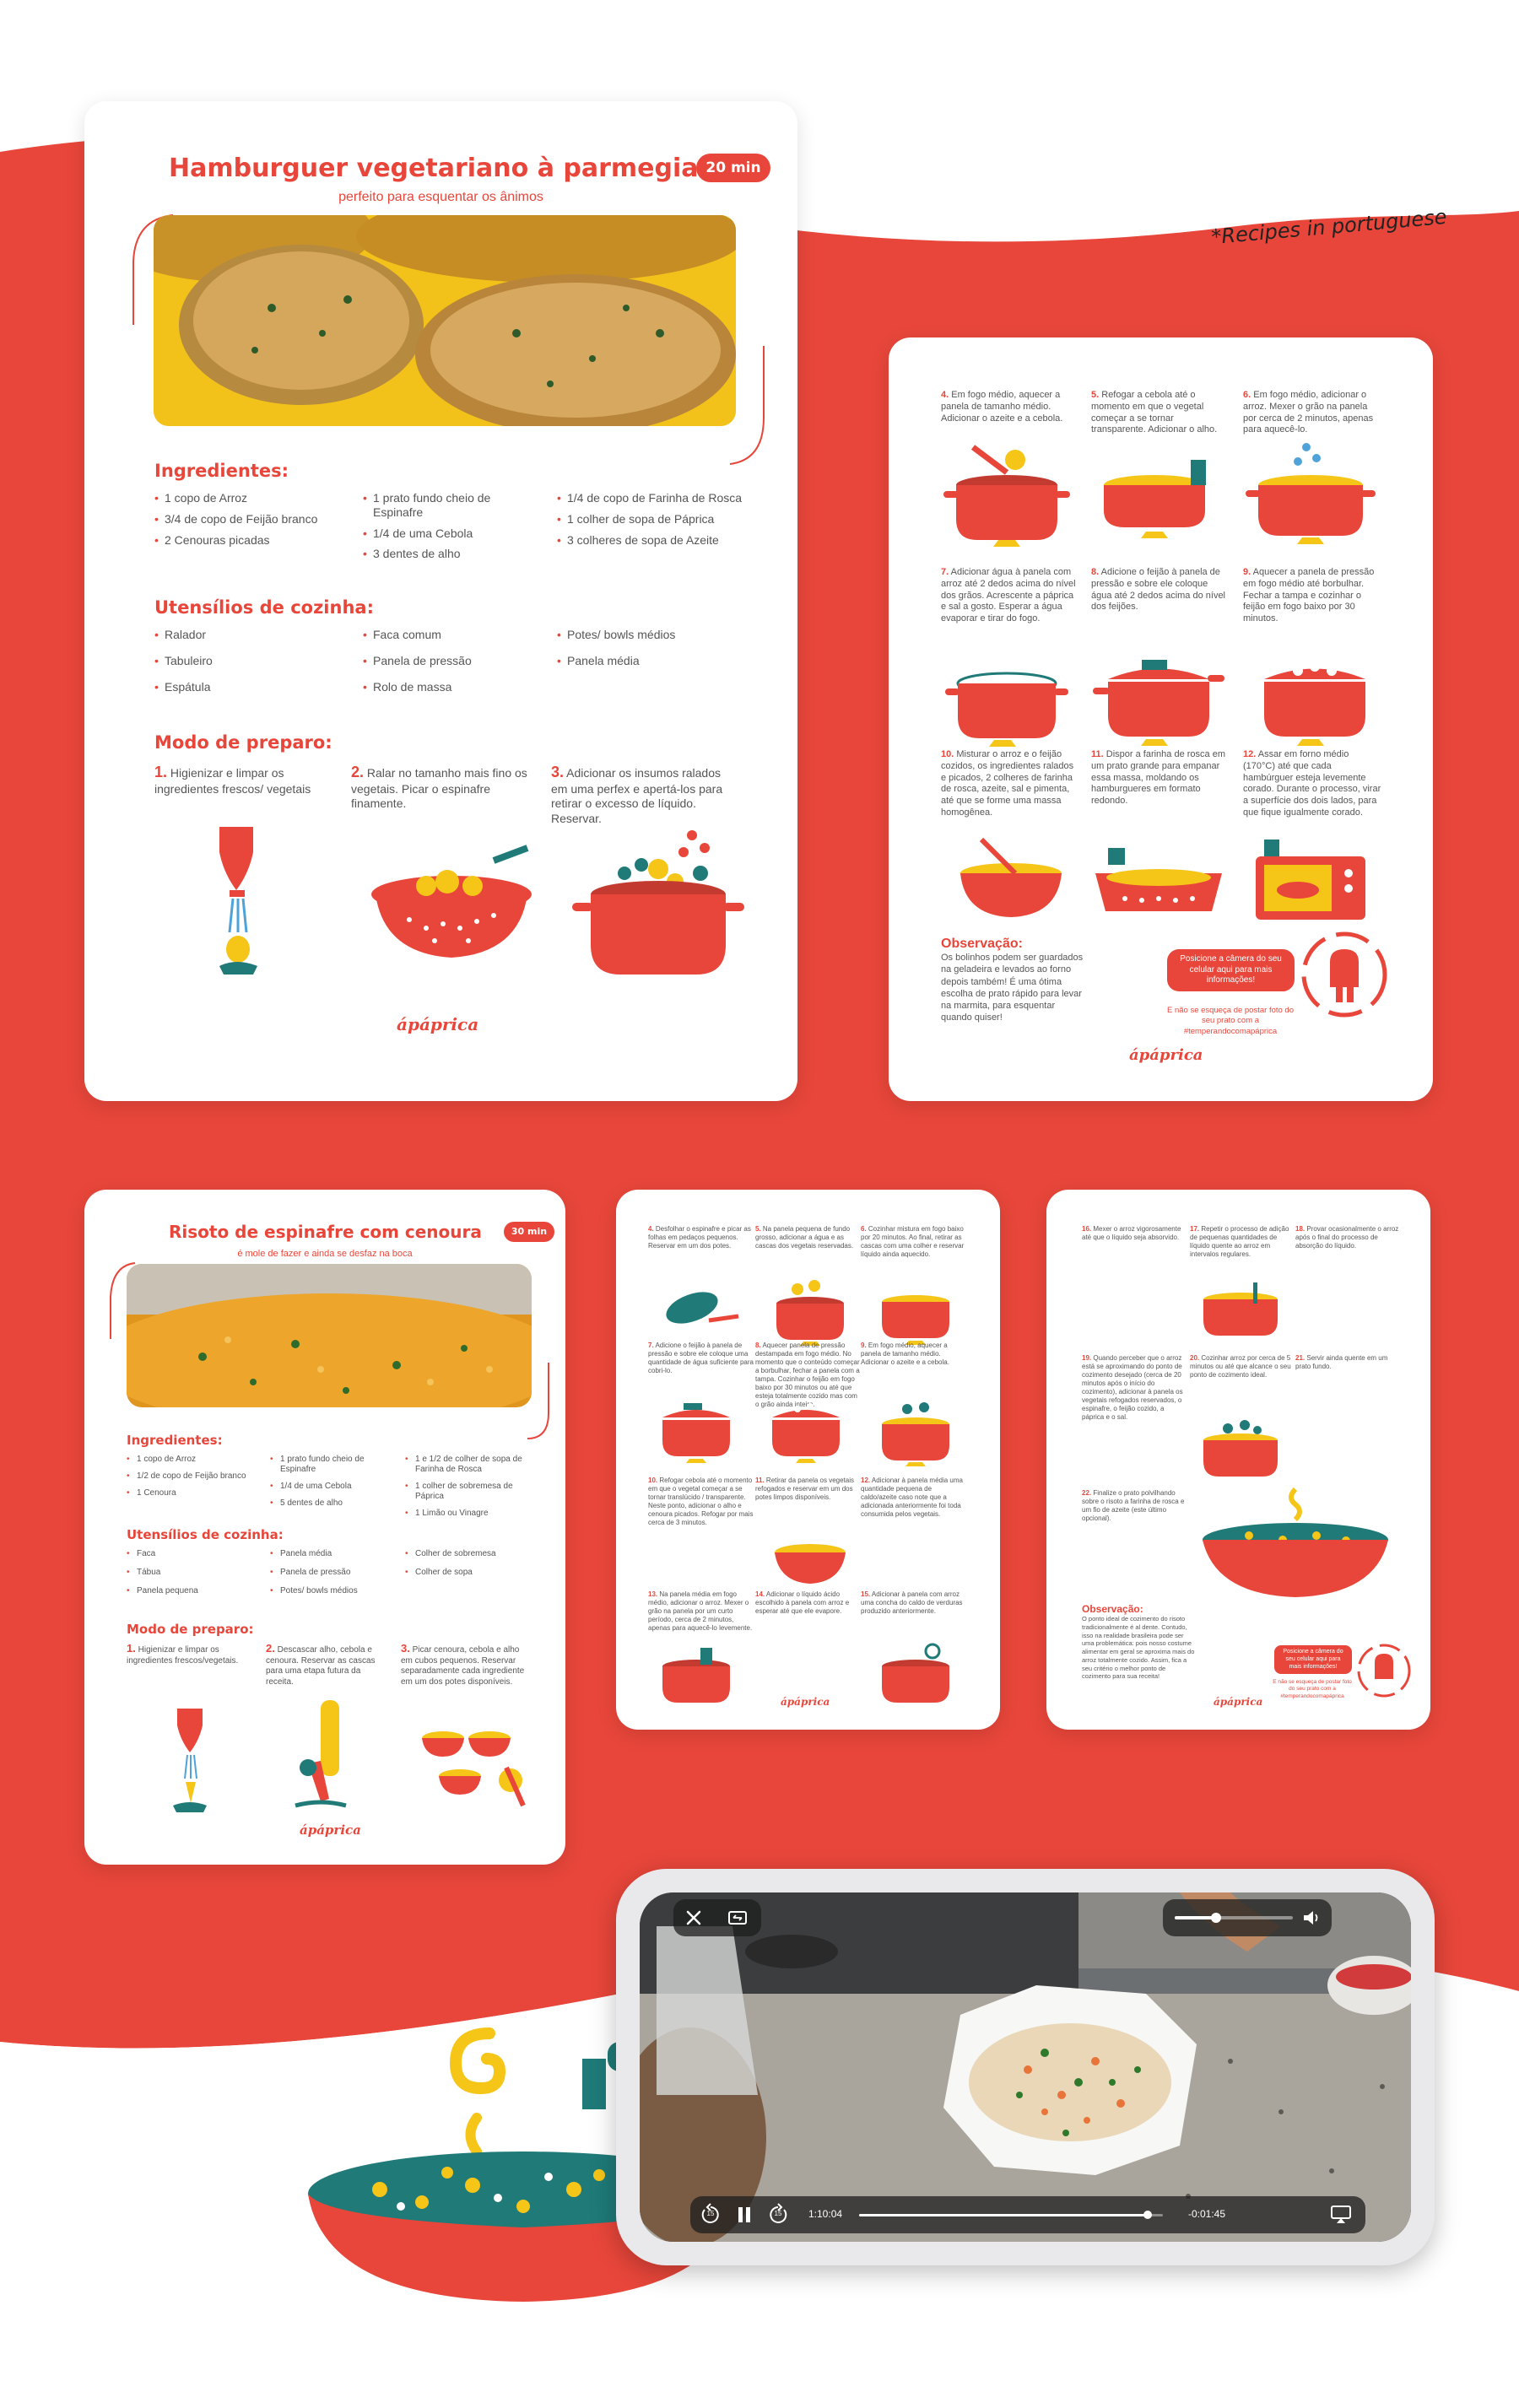 Image resolution: width=1519 pixels, height=2408 pixels. What do you see at coordinates (658, 903) in the screenshot?
I see `pot-vegetables-illustration` at bounding box center [658, 903].